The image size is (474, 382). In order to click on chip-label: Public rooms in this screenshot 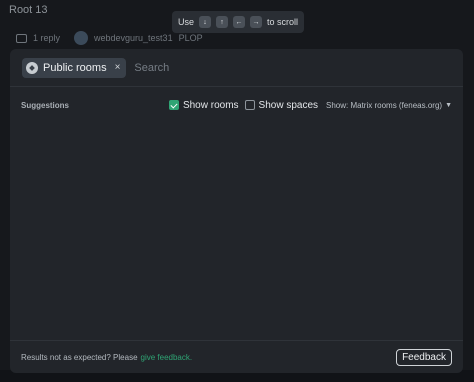, I will do `click(75, 67)`.